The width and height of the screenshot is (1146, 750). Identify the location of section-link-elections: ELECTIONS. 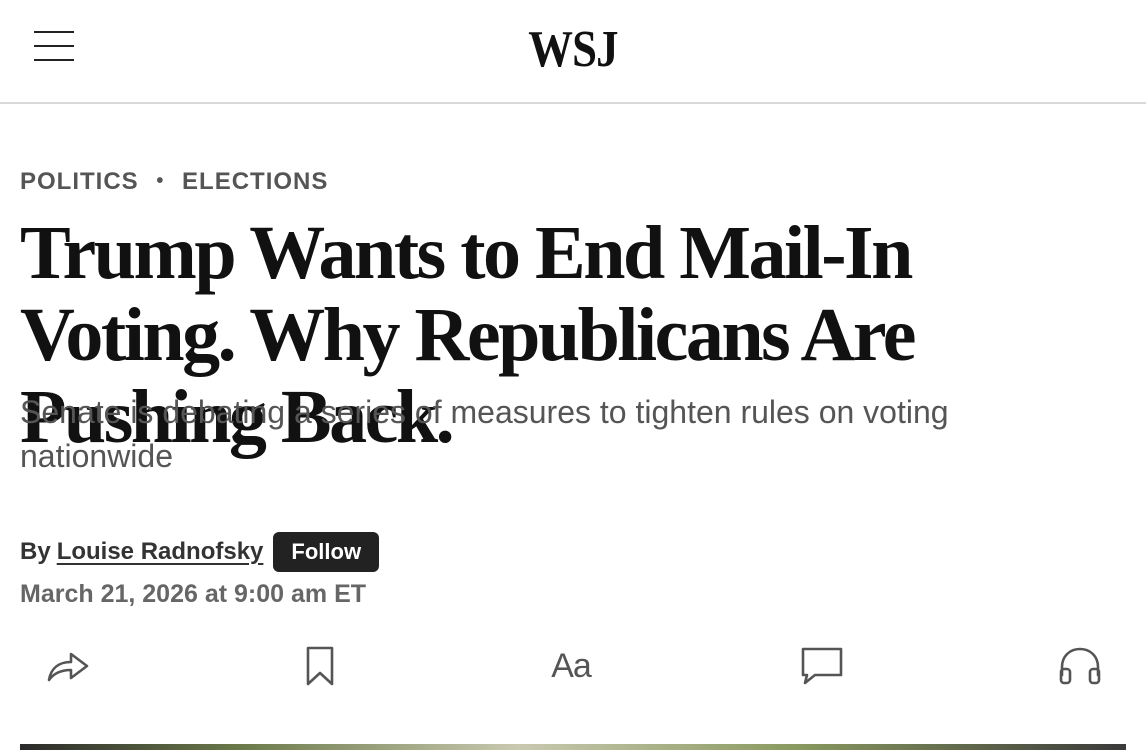
(255, 181).